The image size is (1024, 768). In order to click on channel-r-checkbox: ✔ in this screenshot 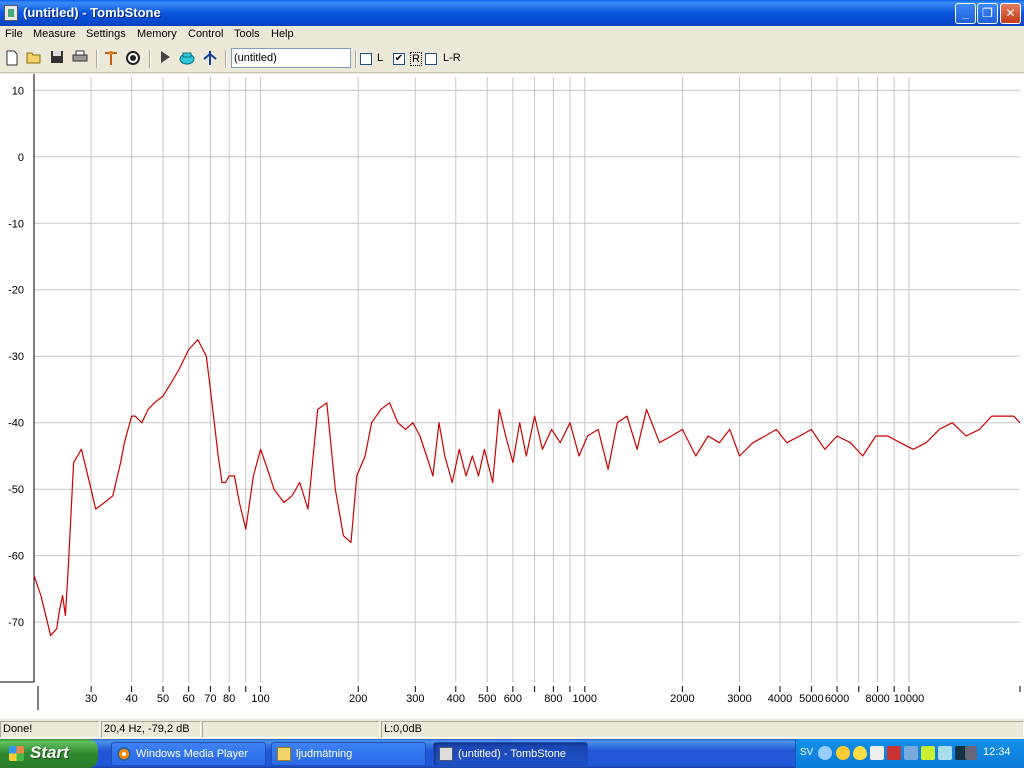, I will do `click(399, 59)`.